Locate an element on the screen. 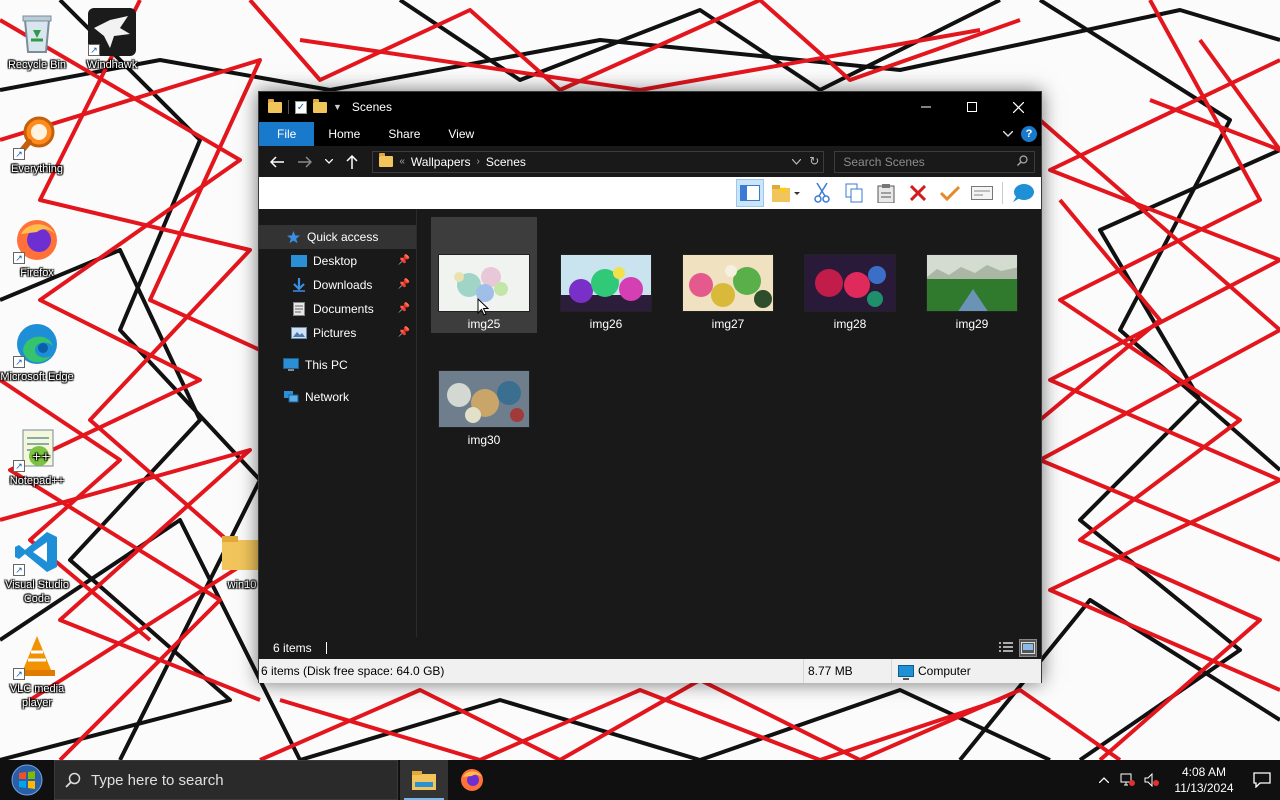 The height and width of the screenshot is (800, 1280). nav-item-label: Pictures is located at coordinates (335, 333).